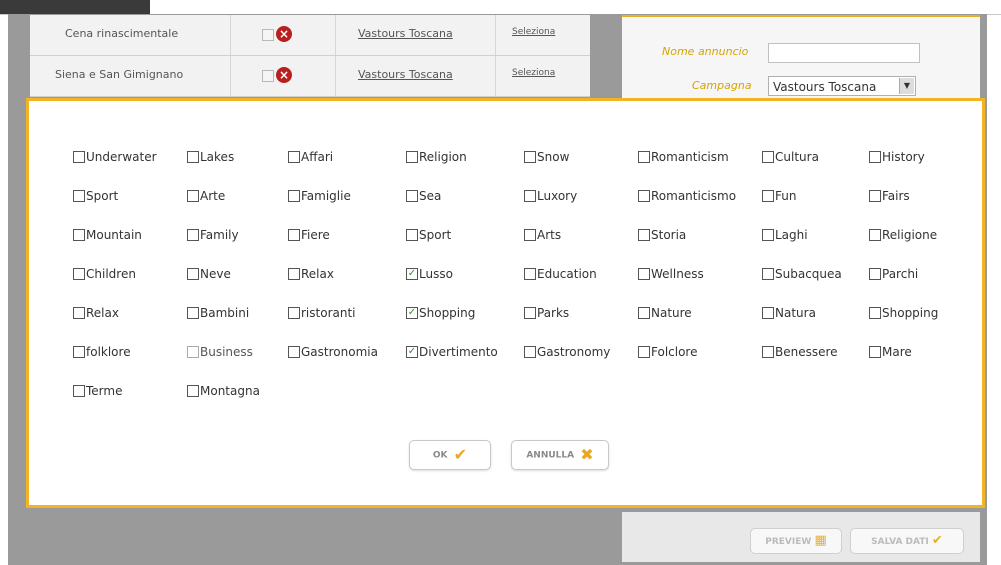 This screenshot has height=565, width=1001. Describe the element at coordinates (890, 352) in the screenshot. I see `category-checkbox: Mare` at that location.